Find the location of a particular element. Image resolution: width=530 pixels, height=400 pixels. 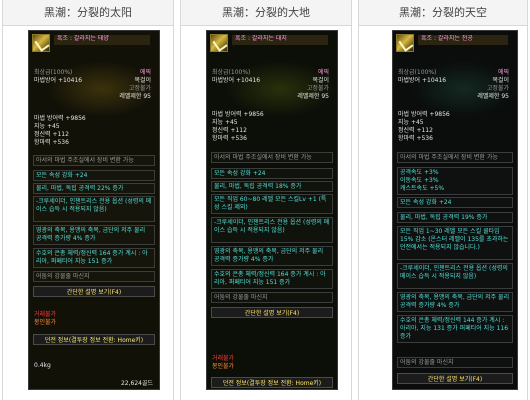

tooltip-header: 흑조 : 갈라지는 태양 is located at coordinates (94, 50).